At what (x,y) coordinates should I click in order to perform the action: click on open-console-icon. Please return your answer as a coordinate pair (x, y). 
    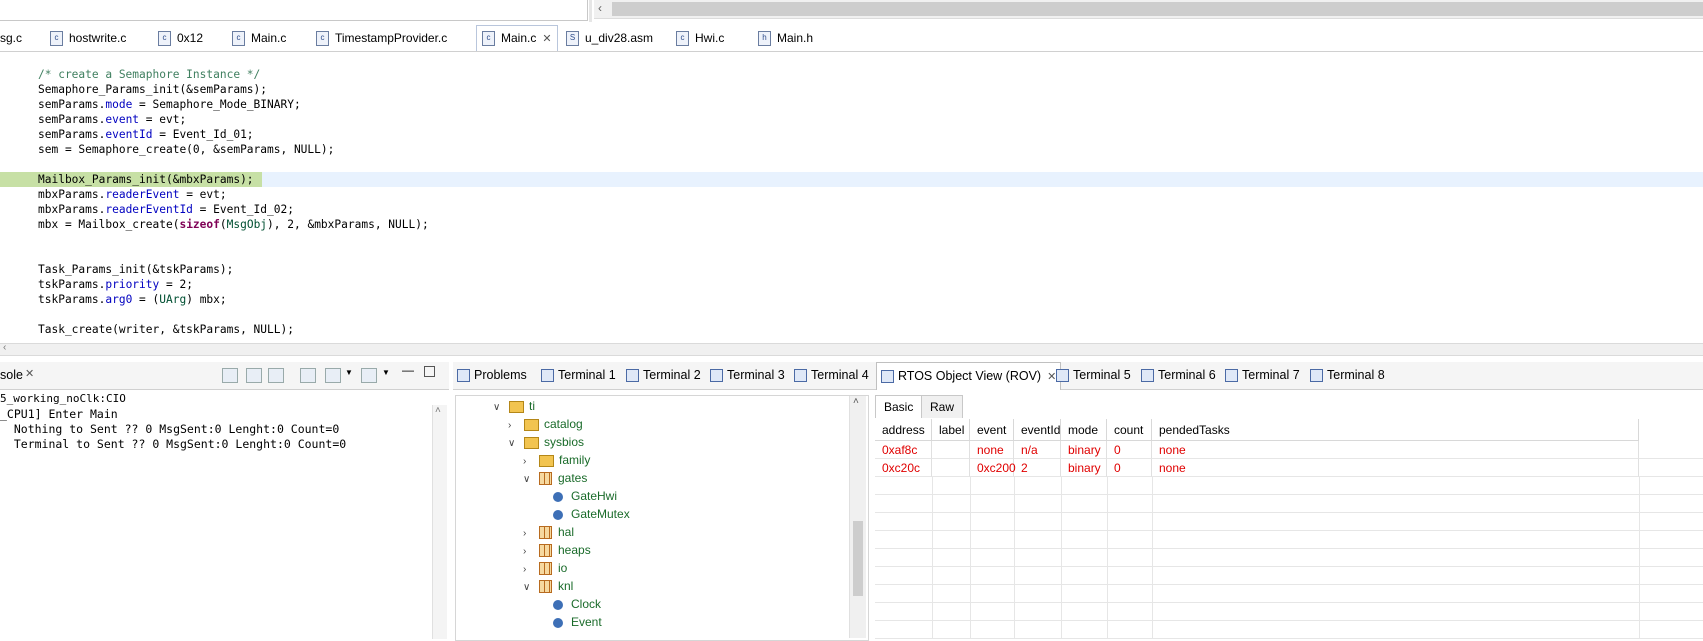
    Looking at the image, I should click on (369, 375).